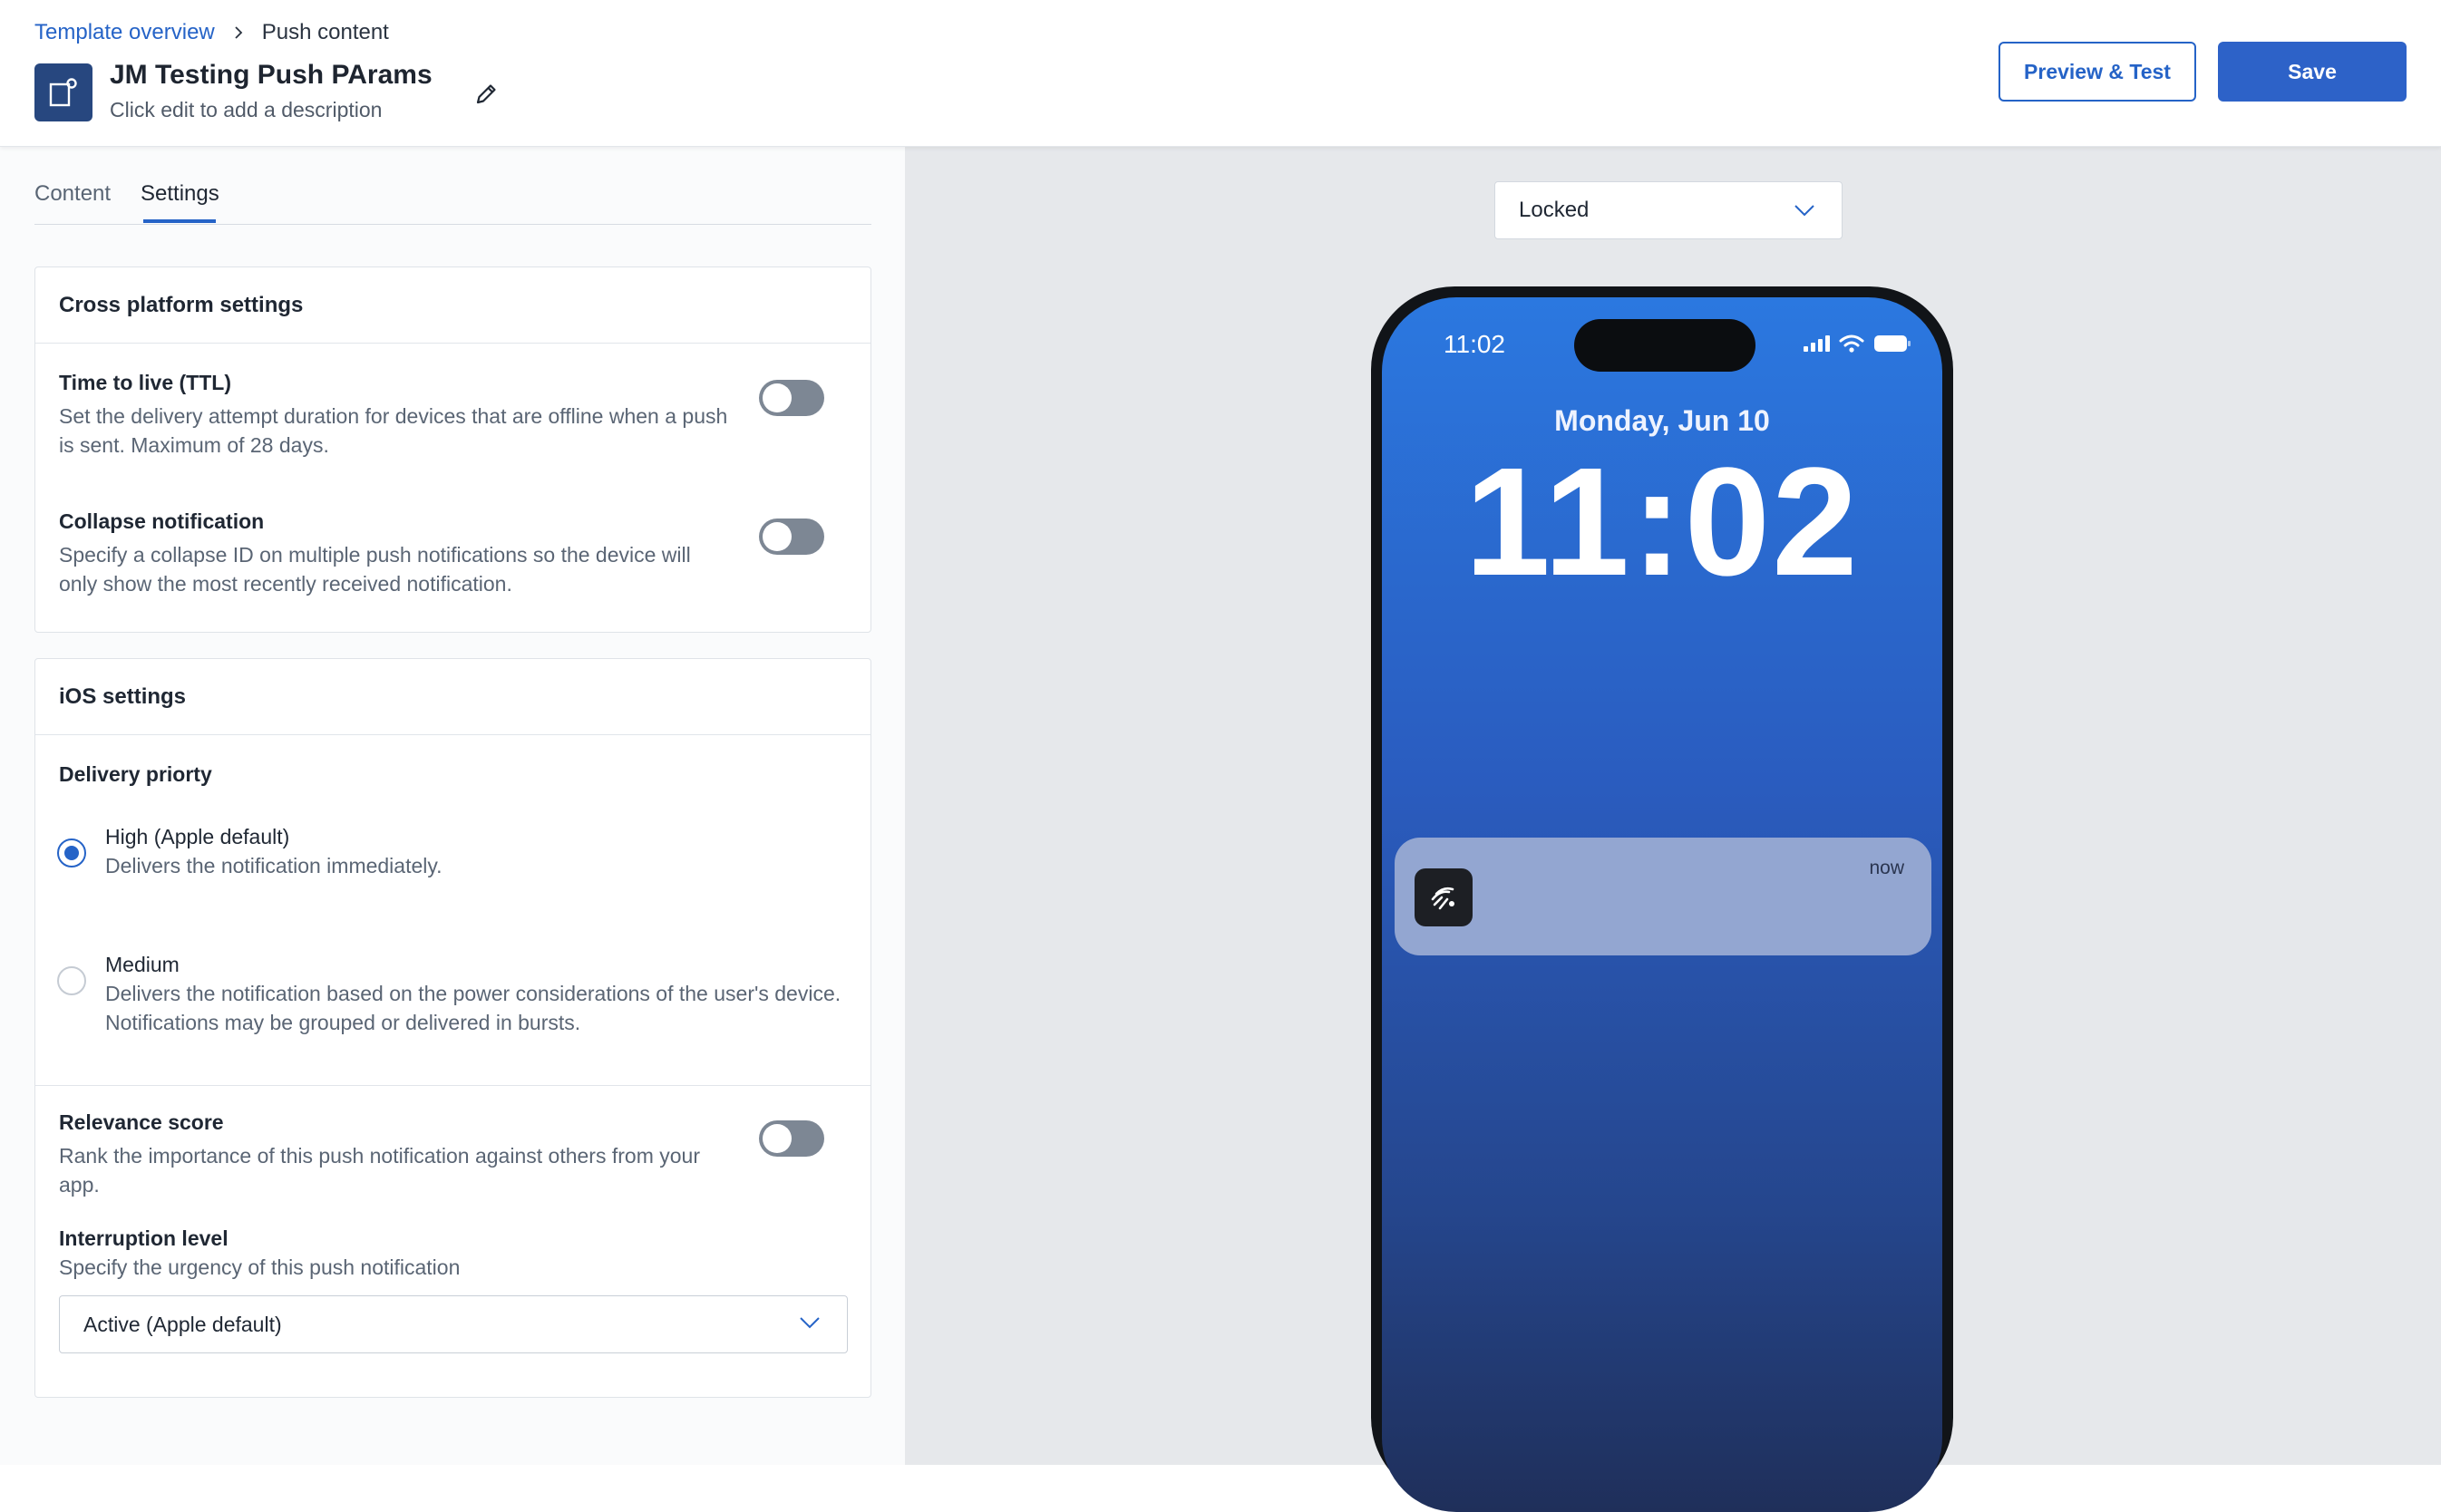 The image size is (2441, 1512). Describe the element at coordinates (1663, 897) in the screenshot. I see `push-notification-card: now` at that location.